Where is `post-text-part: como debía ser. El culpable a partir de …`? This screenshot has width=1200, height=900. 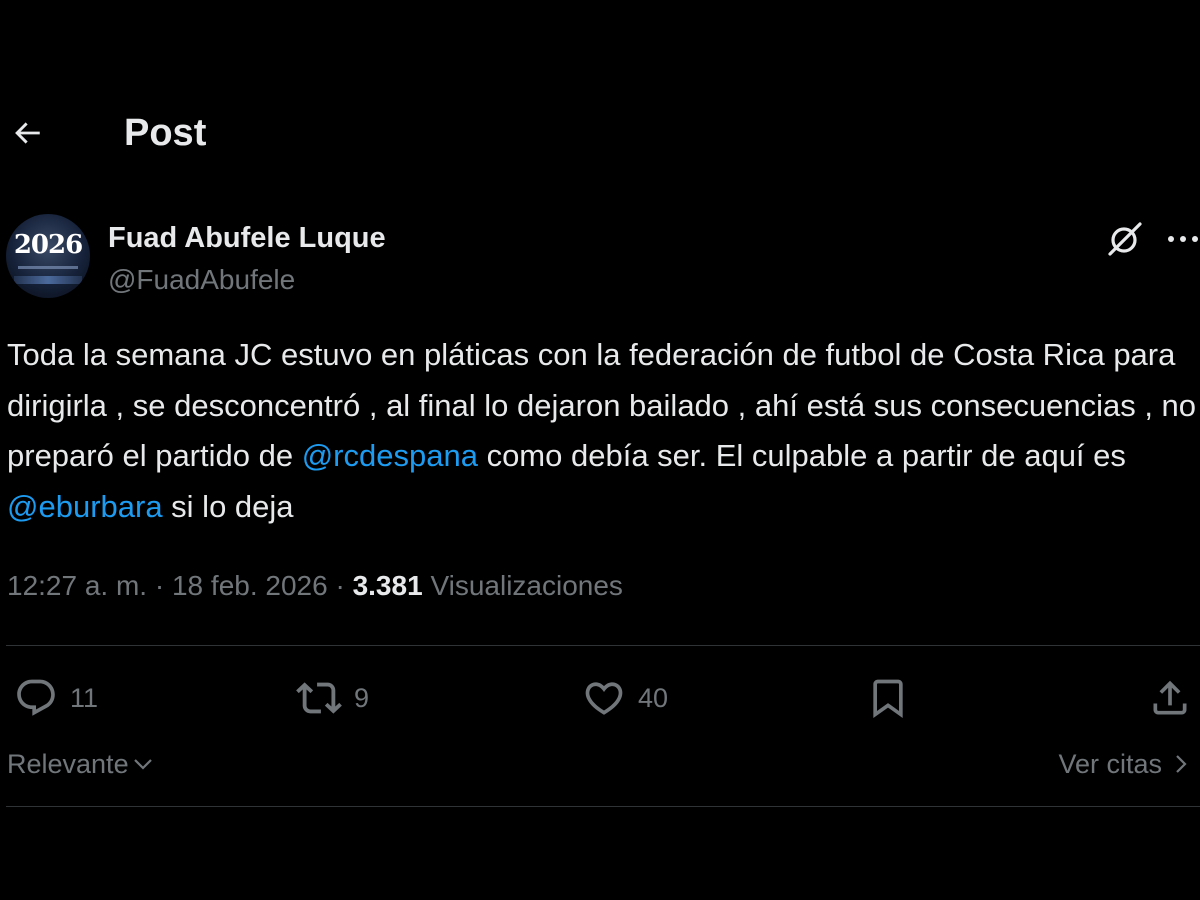
post-text-part: como debía ser. El culpable a partir de … is located at coordinates (801, 455).